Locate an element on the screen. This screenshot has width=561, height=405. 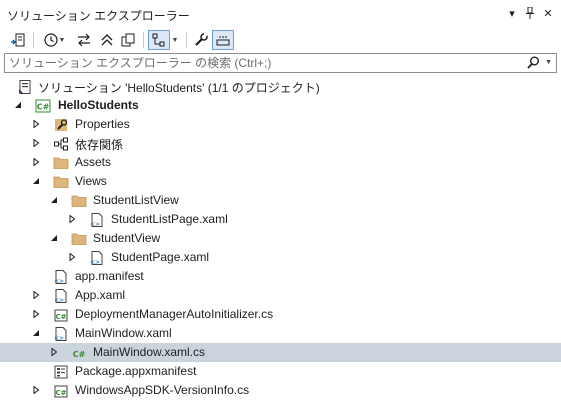
tree-item-studentlistview: StudentListView is located at coordinates (280, 200).